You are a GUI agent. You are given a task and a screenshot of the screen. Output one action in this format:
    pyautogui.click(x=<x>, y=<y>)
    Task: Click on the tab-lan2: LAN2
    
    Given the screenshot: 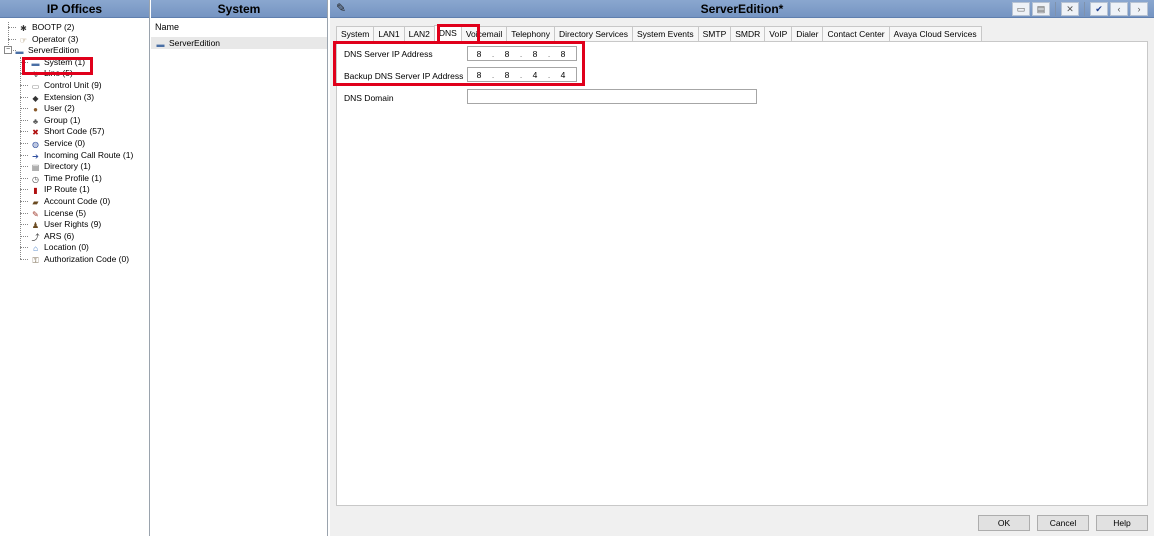 What is the action you would take?
    pyautogui.click(x=419, y=33)
    